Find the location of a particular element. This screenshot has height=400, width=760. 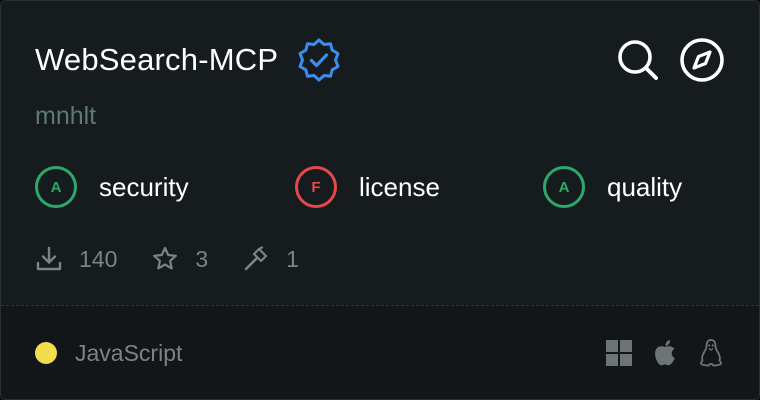

apple-icon is located at coordinates (665, 353).